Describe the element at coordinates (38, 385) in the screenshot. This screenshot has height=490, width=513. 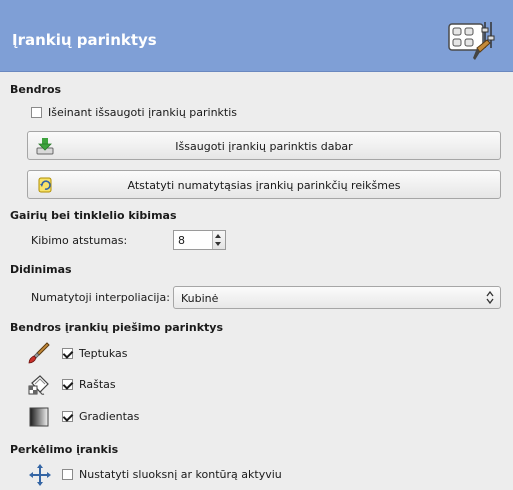
I see `pattern-bucket-icon` at that location.